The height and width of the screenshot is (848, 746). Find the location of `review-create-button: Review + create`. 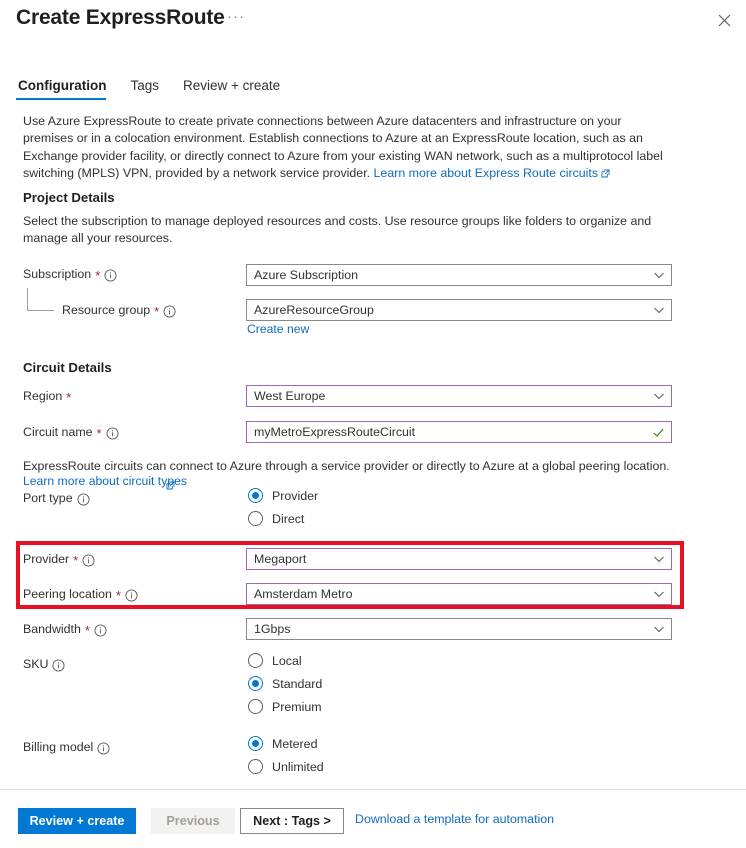

review-create-button: Review + create is located at coordinates (77, 821).